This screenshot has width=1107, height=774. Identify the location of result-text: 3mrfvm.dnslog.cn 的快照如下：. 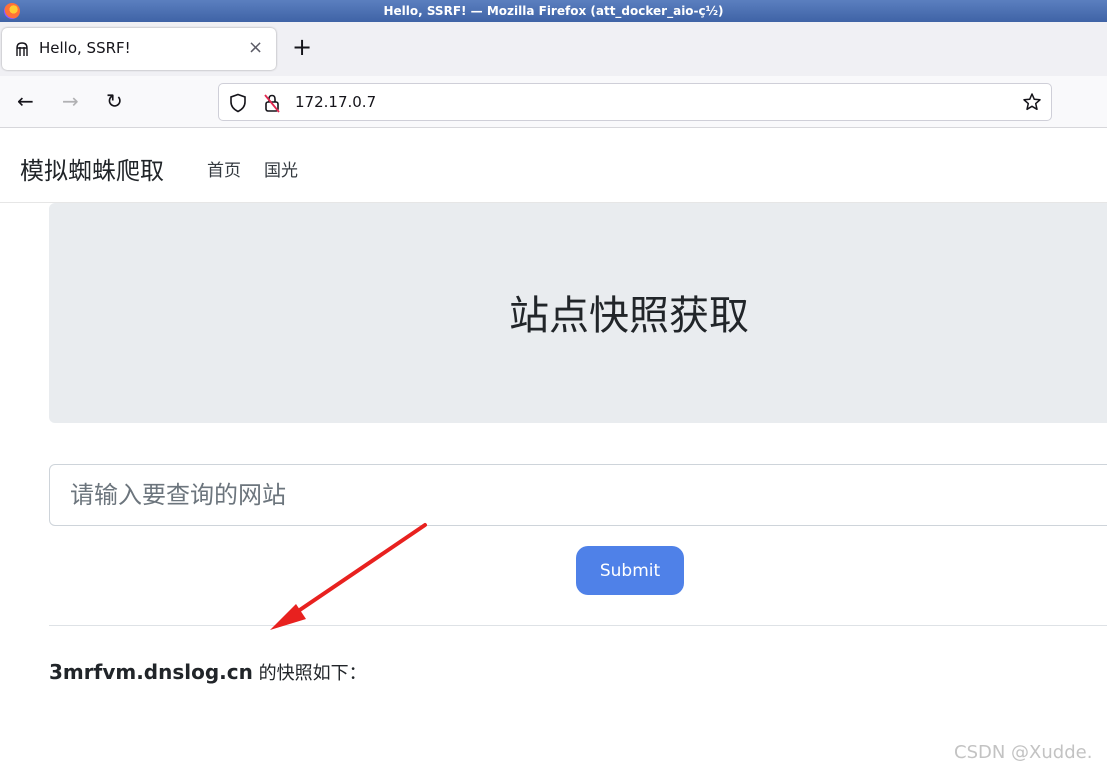
(208, 672).